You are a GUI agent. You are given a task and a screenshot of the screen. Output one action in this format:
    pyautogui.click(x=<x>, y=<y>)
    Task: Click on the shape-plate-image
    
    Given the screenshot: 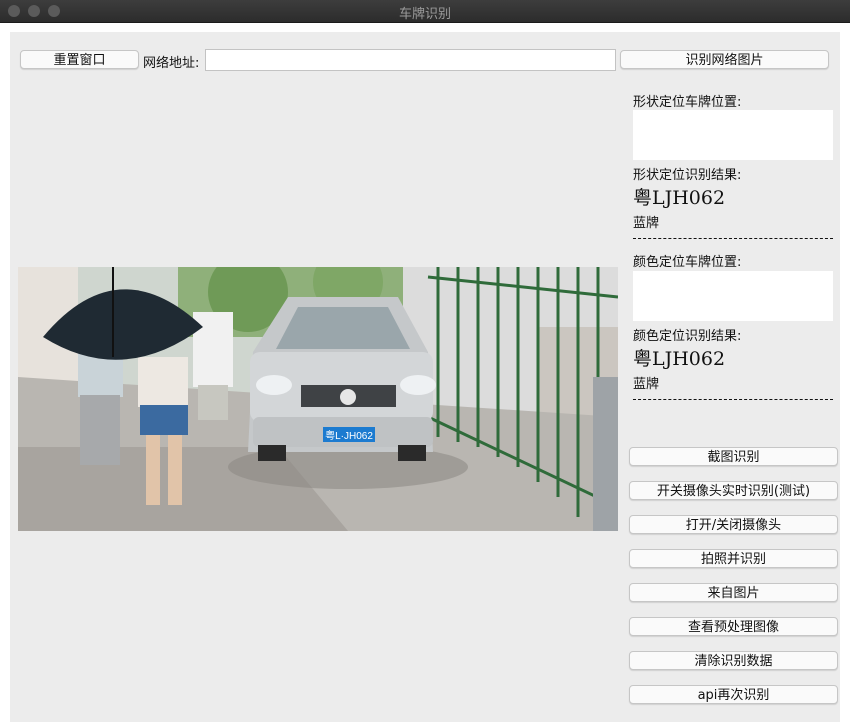 What is the action you would take?
    pyautogui.click(x=733, y=135)
    